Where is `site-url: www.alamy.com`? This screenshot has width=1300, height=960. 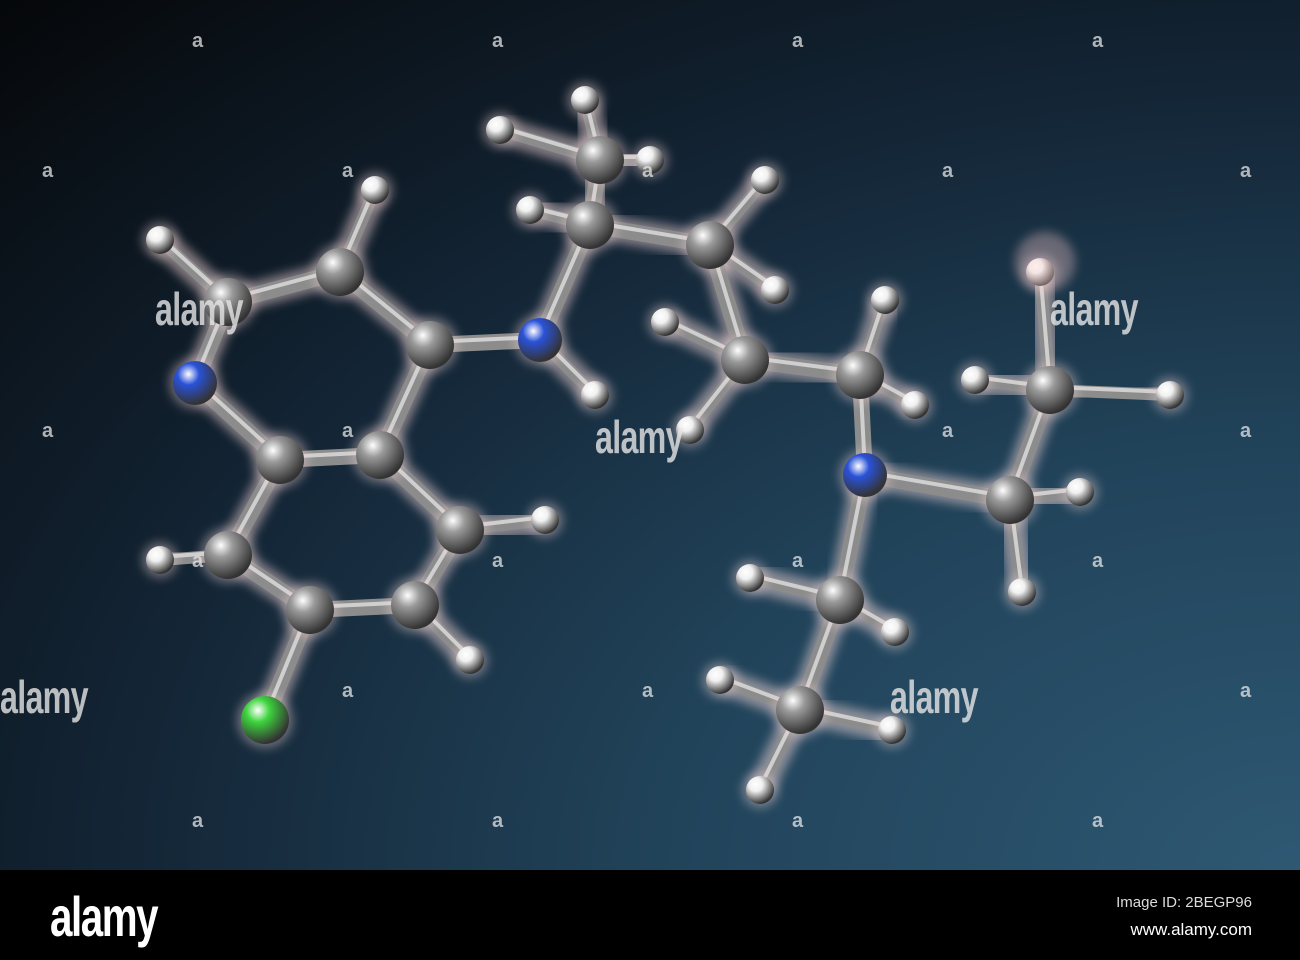
site-url: www.alamy.com is located at coordinates (1191, 930).